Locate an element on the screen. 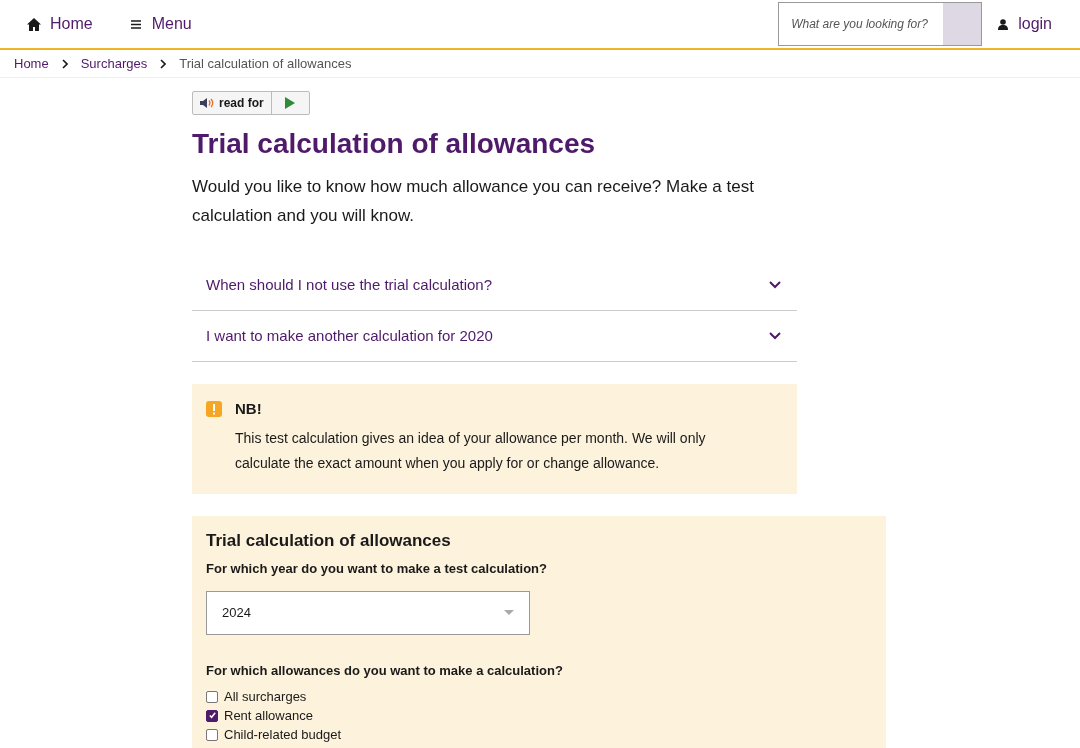  notice-title: NB! is located at coordinates (249, 409).